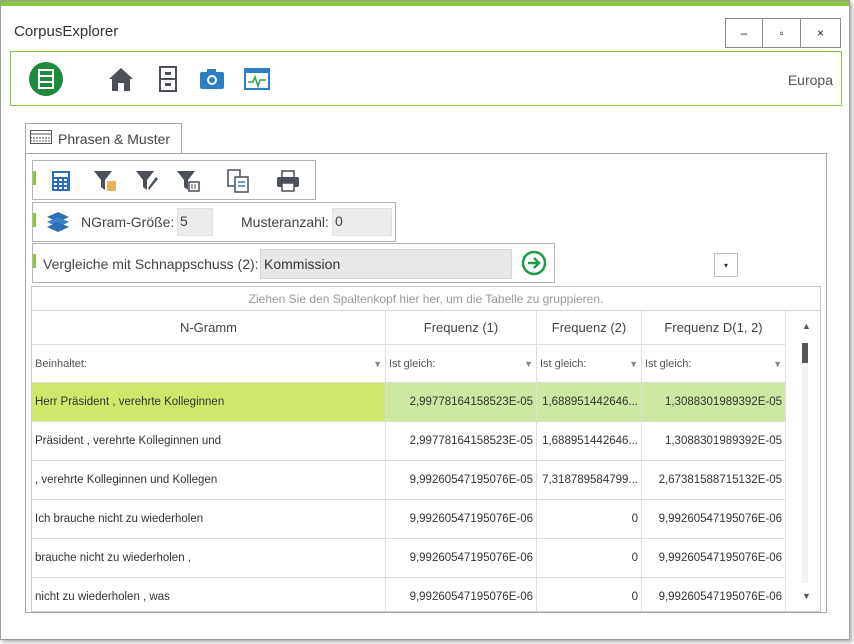 This screenshot has height=644, width=854. Describe the element at coordinates (302, 264) in the screenshot. I see `snapshot-selected: Kommission` at that location.